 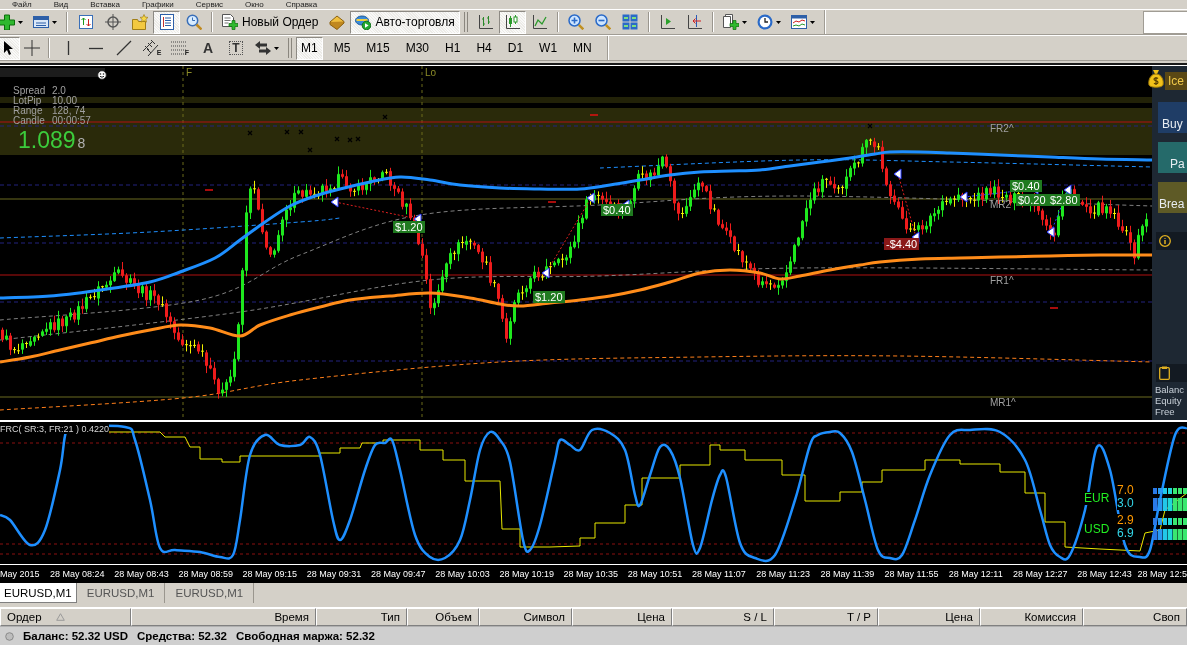 What do you see at coordinates (723, 617) in the screenshot?
I see `column-header: S / L` at bounding box center [723, 617].